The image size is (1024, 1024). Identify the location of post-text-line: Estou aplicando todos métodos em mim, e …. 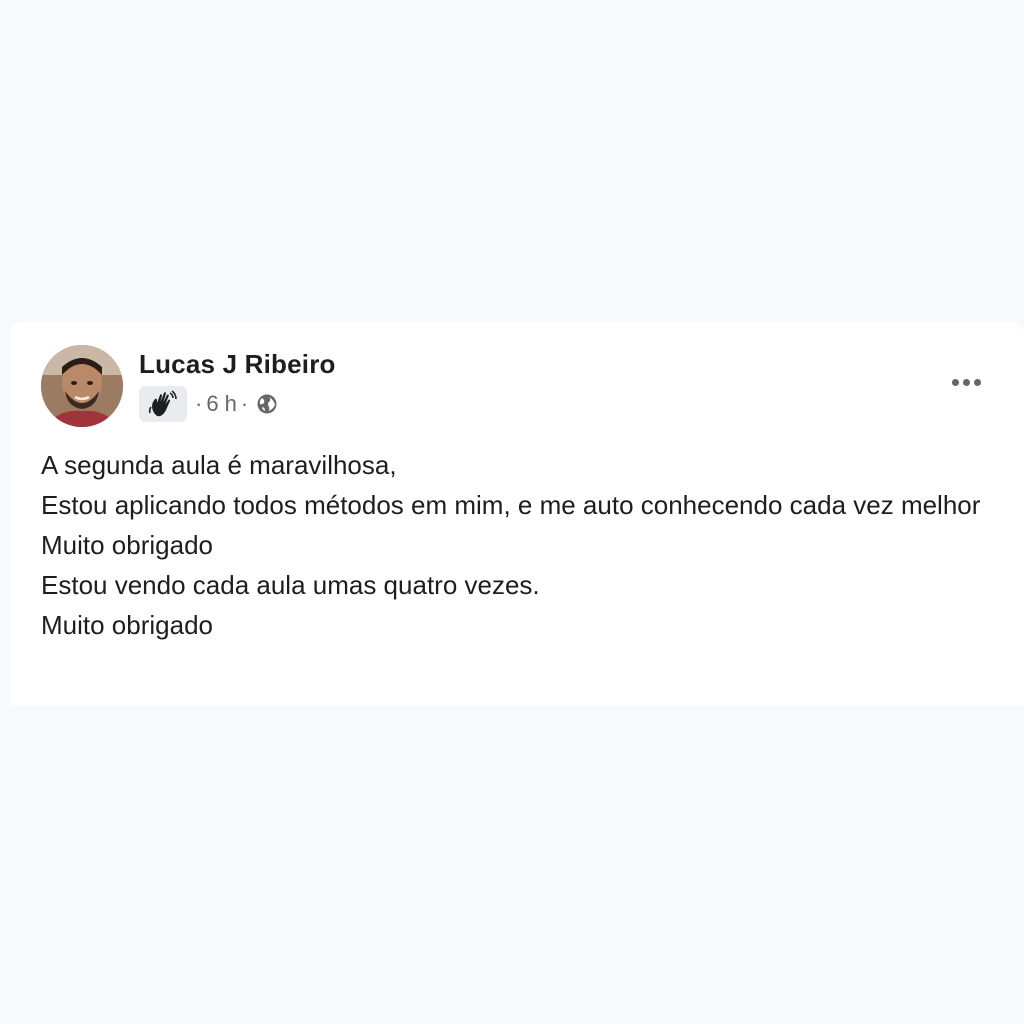
(511, 505).